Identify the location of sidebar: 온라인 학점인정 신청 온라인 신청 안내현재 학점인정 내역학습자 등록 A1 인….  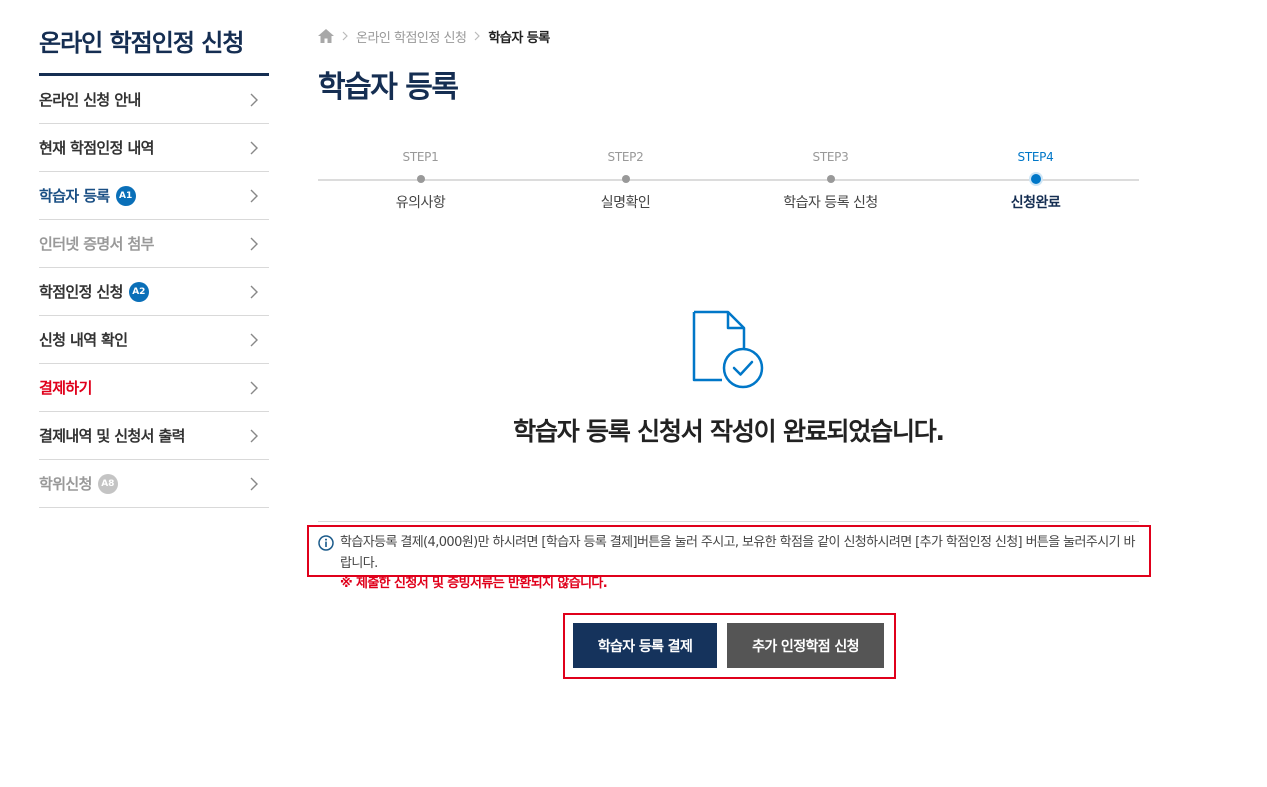
(154, 267).